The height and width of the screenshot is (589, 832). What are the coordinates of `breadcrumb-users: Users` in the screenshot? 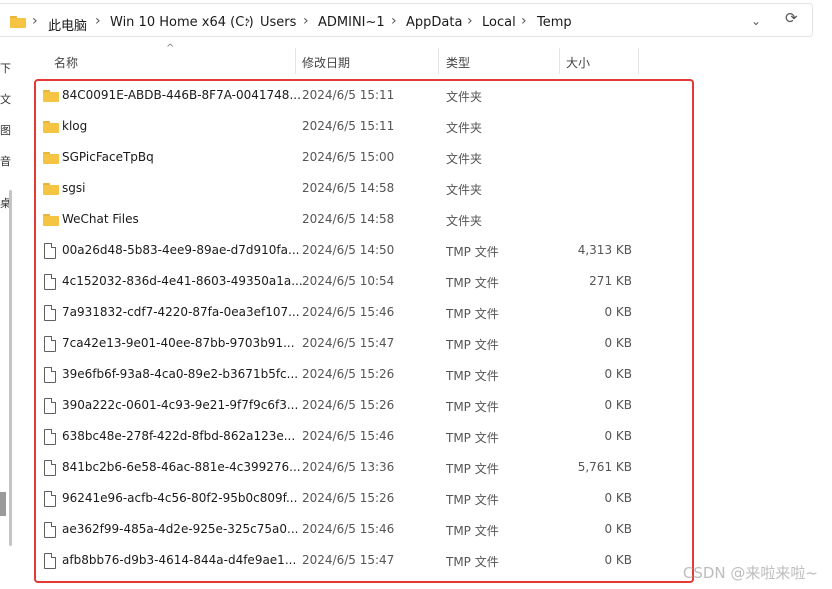 It's located at (278, 22).